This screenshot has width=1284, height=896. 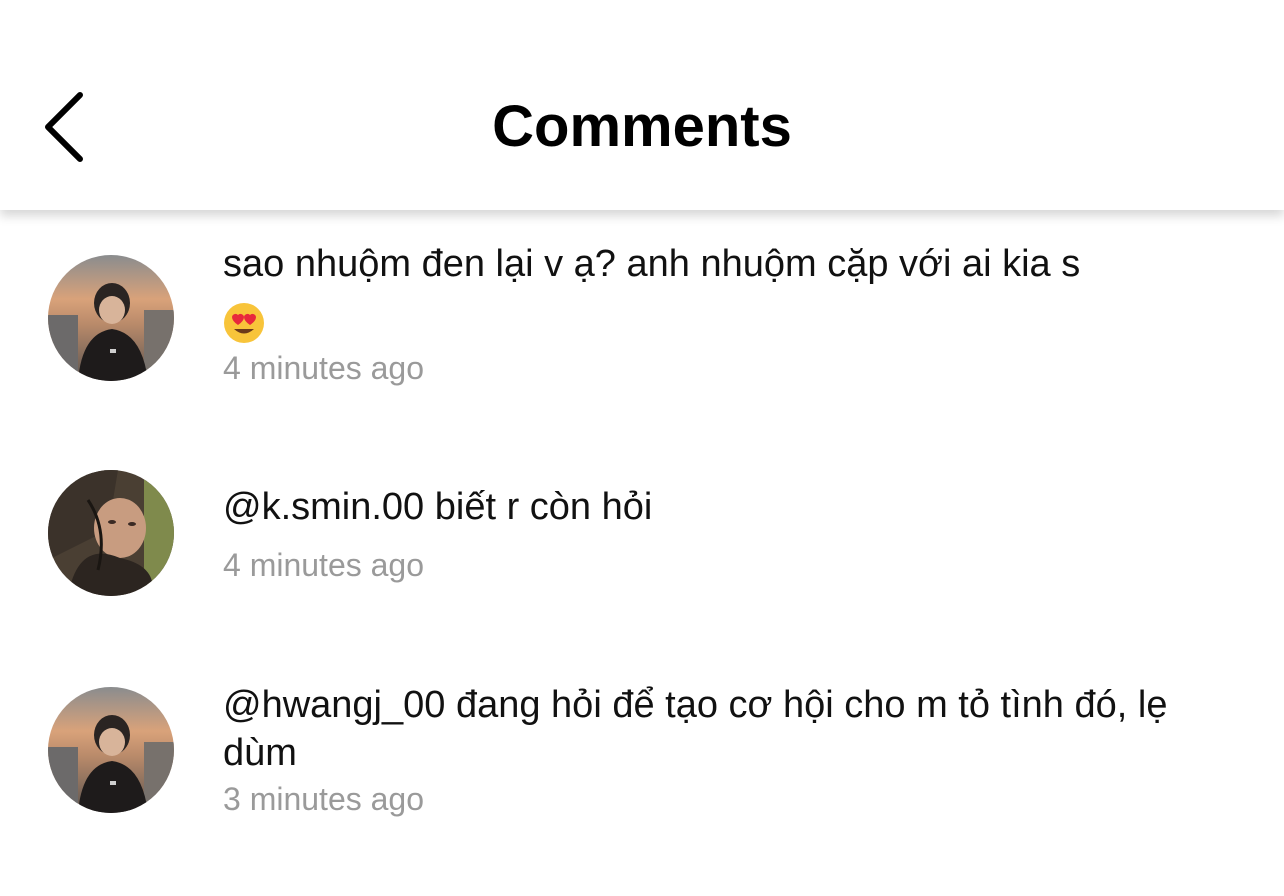 What do you see at coordinates (723, 534) in the screenshot?
I see `comment-body: @k.smin.00 biết r còn hỏi 4 minutes ago` at bounding box center [723, 534].